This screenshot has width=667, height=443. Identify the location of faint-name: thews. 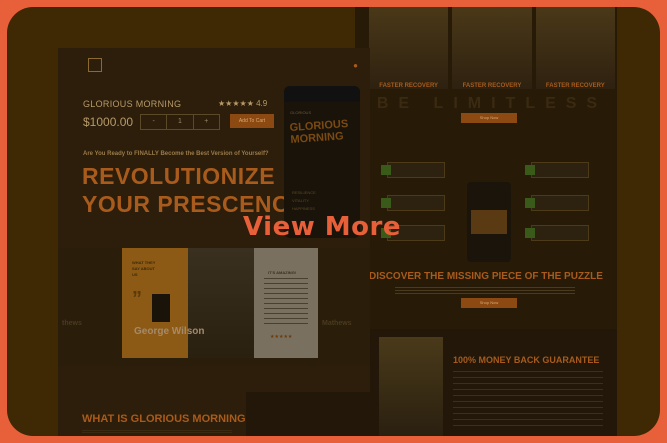
(72, 323).